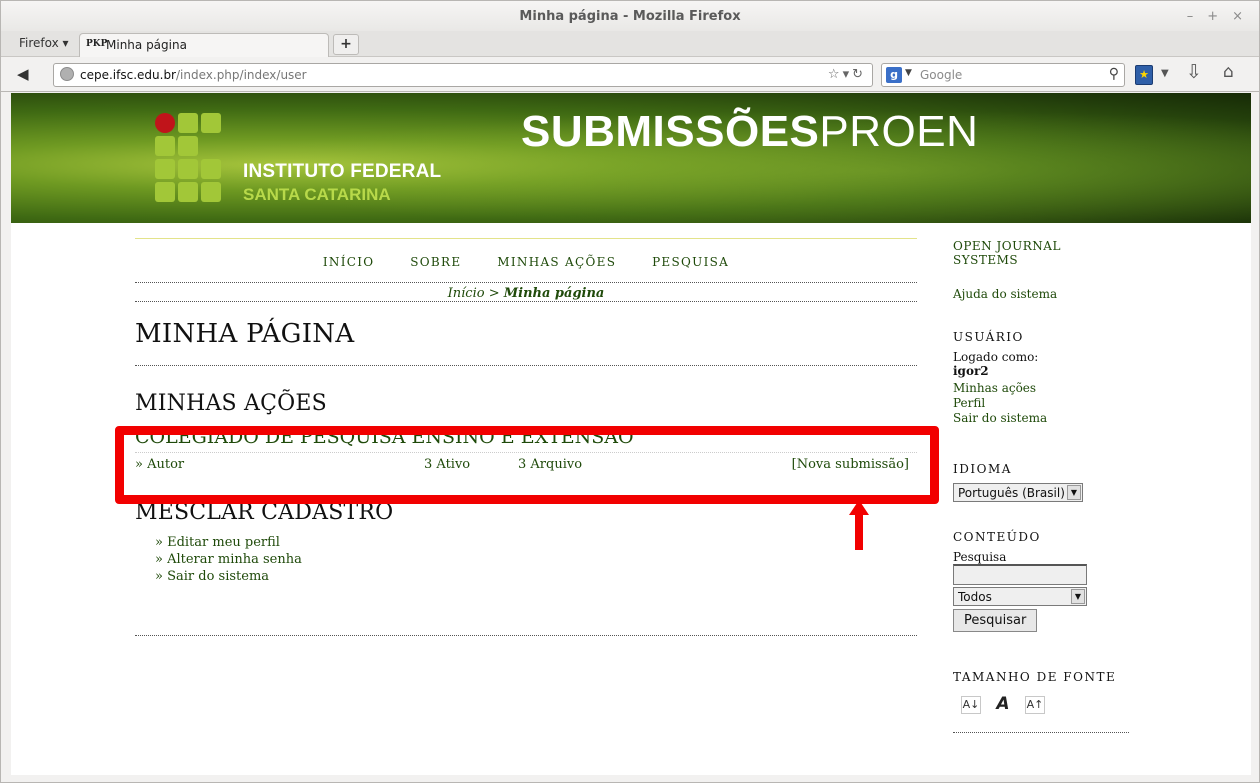 This screenshot has height=783, width=1260. What do you see at coordinates (1003, 705) in the screenshot?
I see `font-default-icon: A` at bounding box center [1003, 705].